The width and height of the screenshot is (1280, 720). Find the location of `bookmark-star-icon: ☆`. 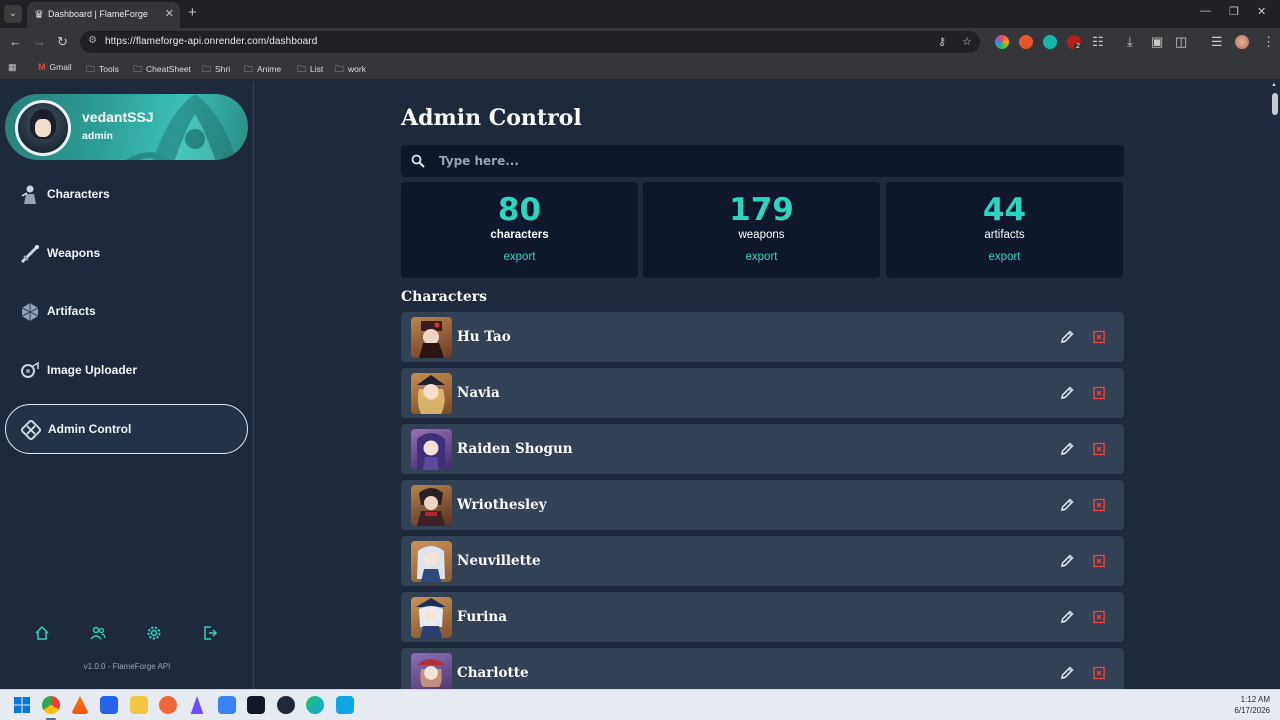

bookmark-star-icon: ☆ is located at coordinates (967, 41).